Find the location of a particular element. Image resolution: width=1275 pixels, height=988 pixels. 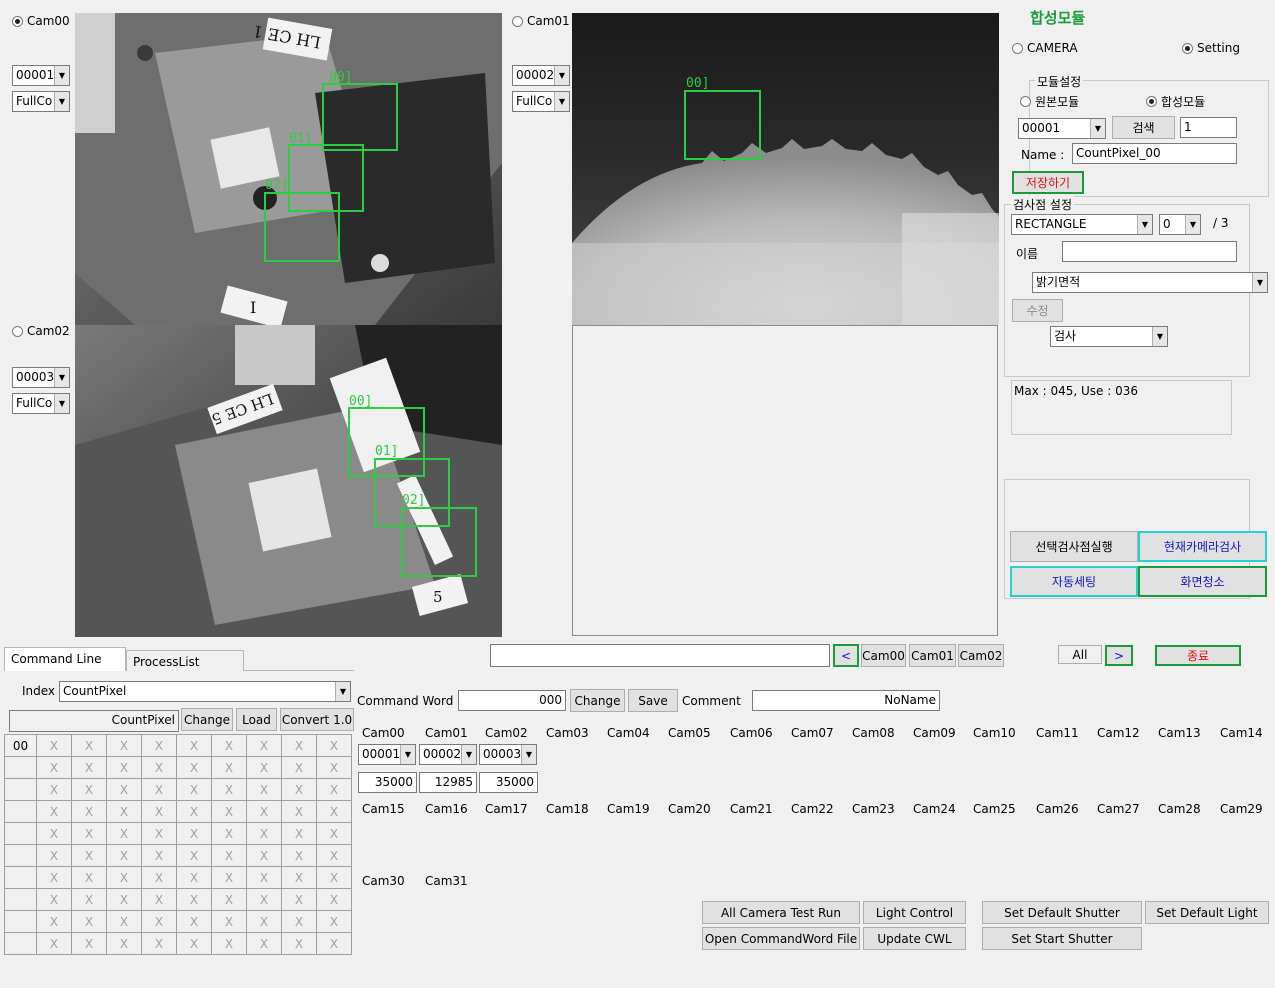

command-input is located at coordinates (660, 655).